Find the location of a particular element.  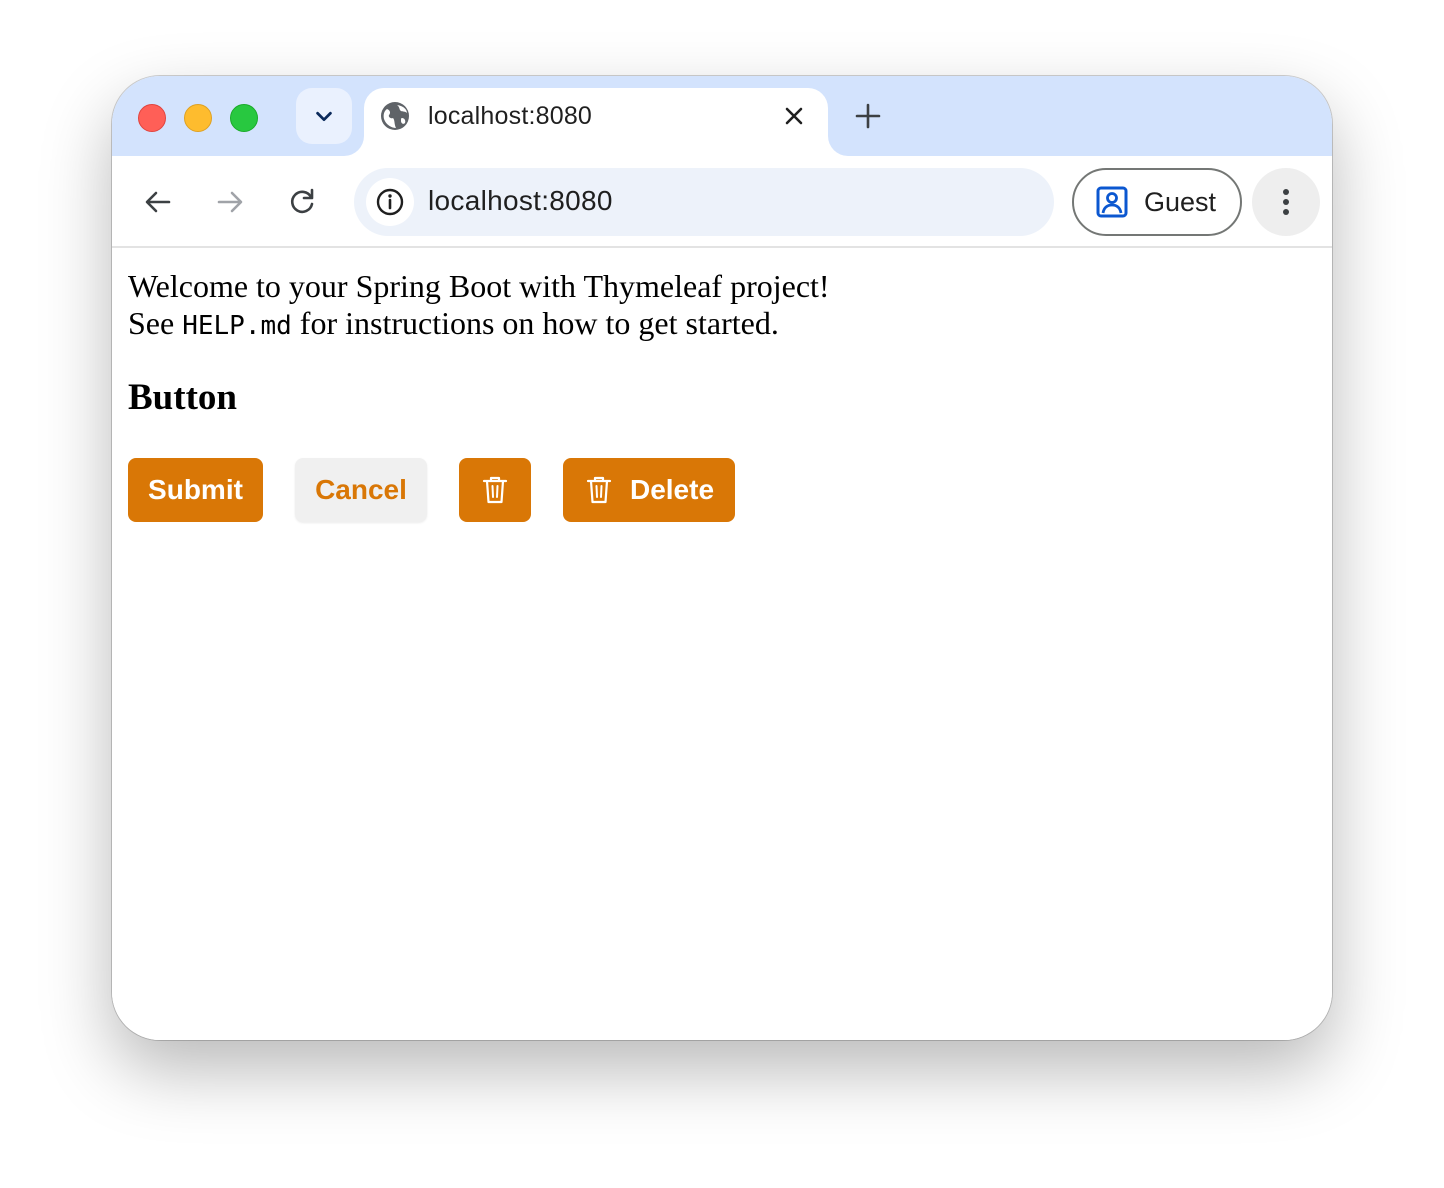

arrow-left-icon is located at coordinates (158, 202).